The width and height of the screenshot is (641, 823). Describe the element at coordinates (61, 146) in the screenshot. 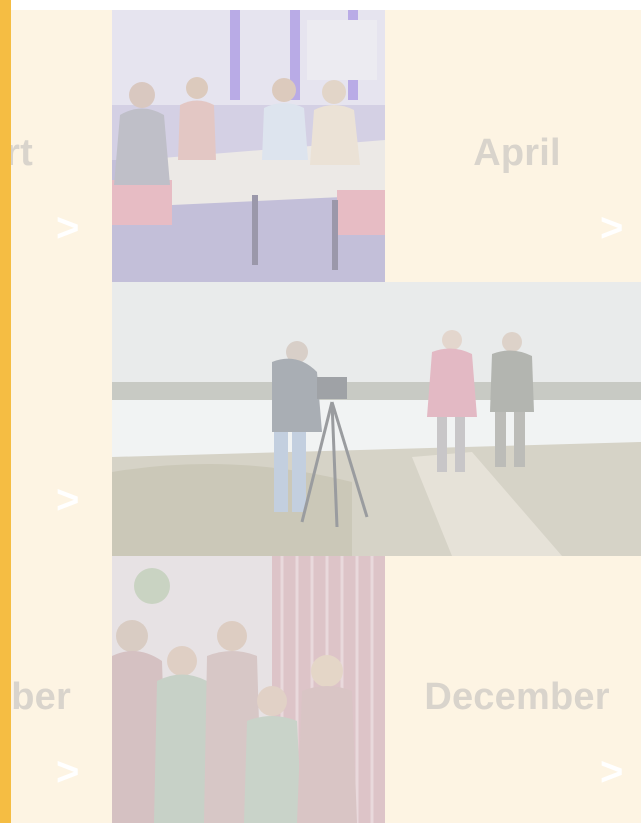

I see `month-tile-left-top: rt >` at that location.